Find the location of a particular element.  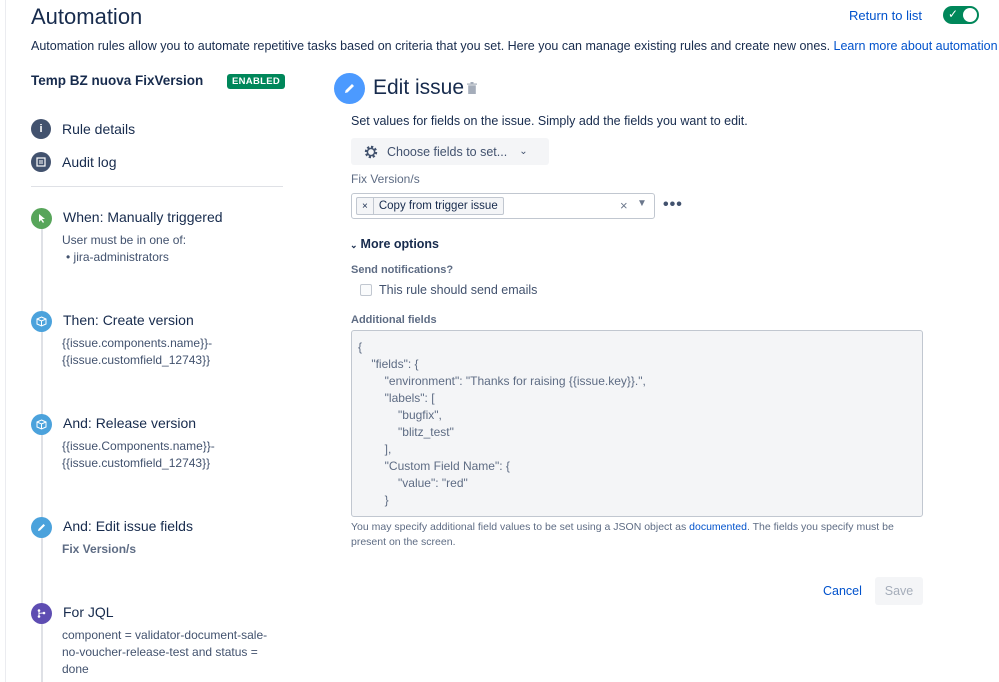

learn-more-link: Learn more about automation is located at coordinates (916, 46).